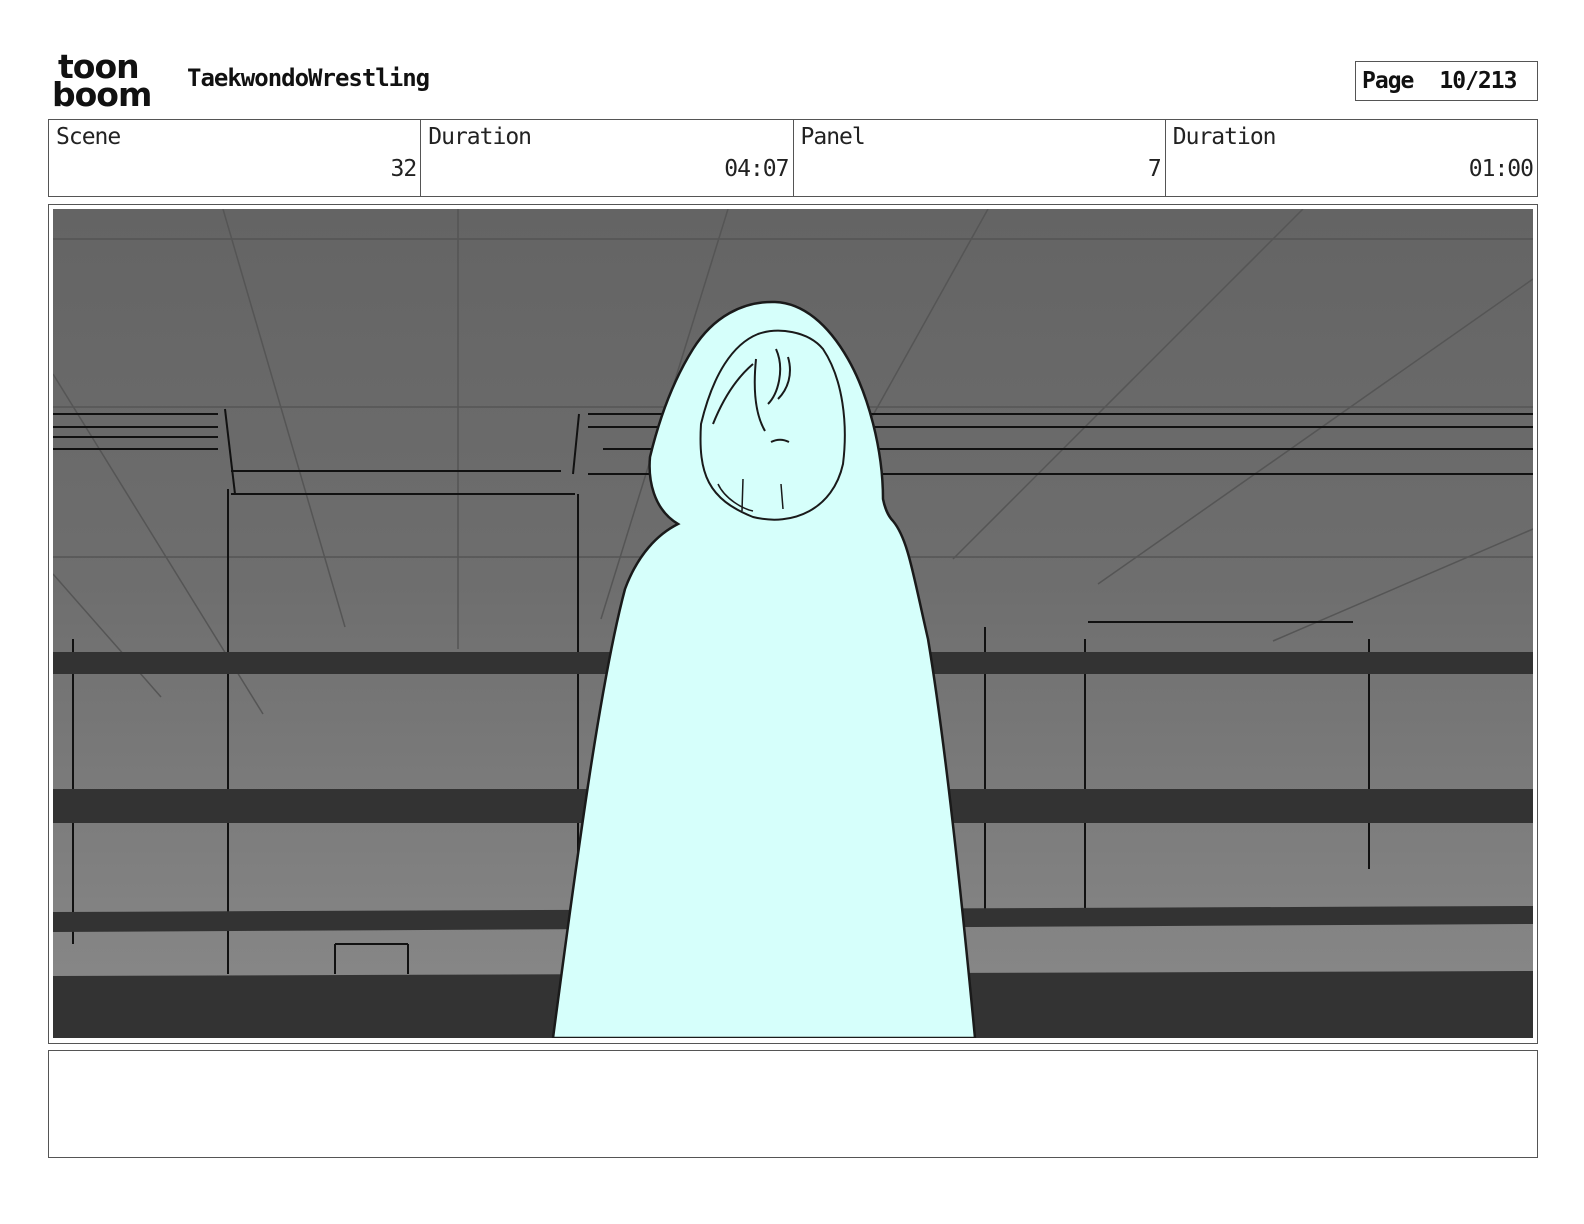 Image resolution: width=1584 pixels, height=1224 pixels. Describe the element at coordinates (102, 94) in the screenshot. I see `logo-text-bottom: boom` at that location.